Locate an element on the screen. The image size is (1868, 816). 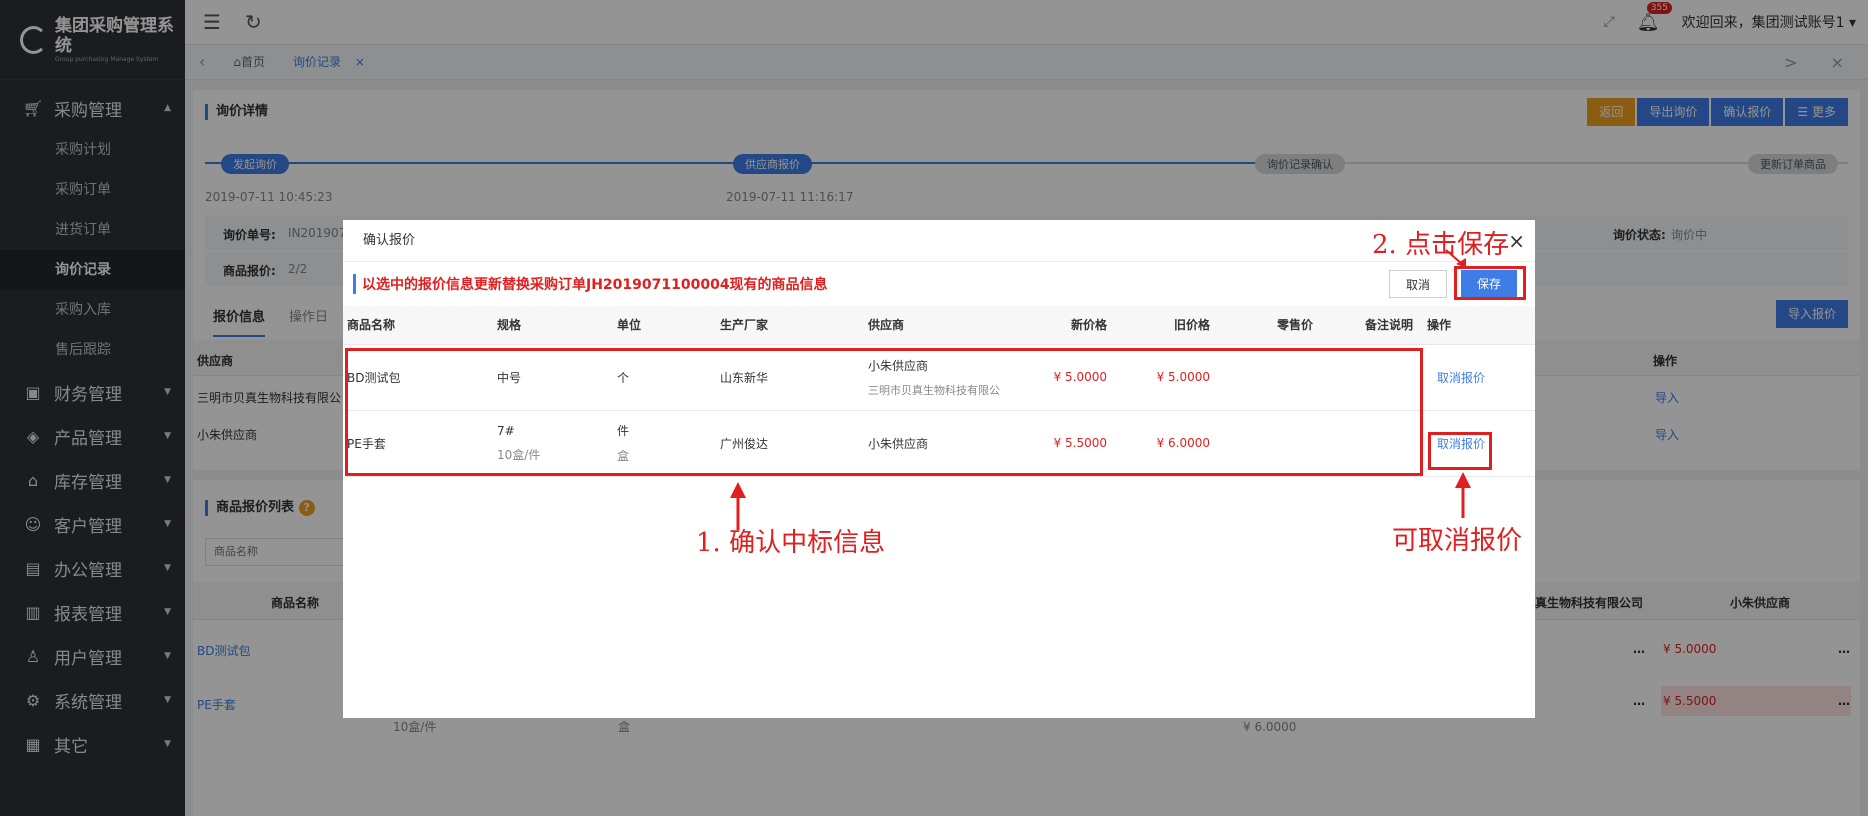
annotation-arrows is located at coordinates (1100, 389).